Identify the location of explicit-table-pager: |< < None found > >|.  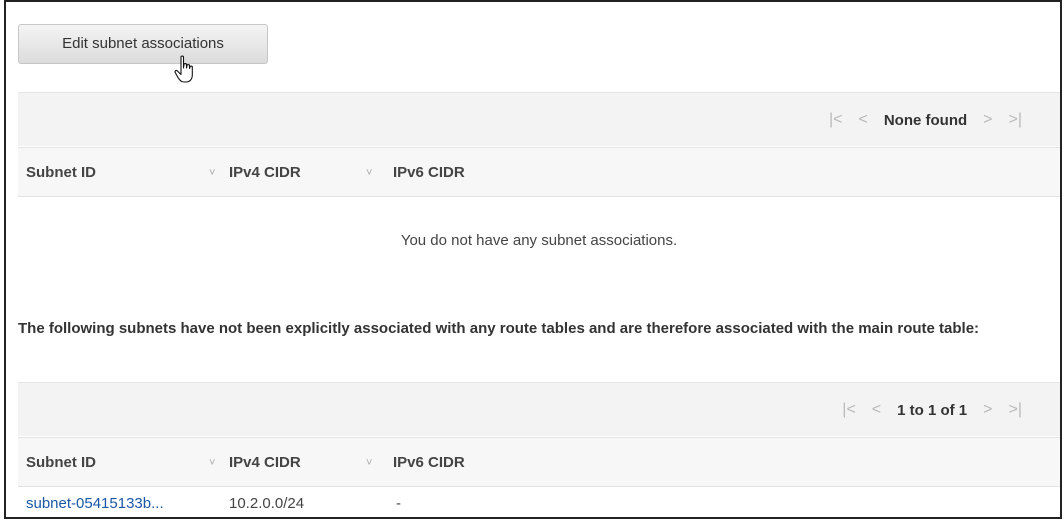
(925, 120).